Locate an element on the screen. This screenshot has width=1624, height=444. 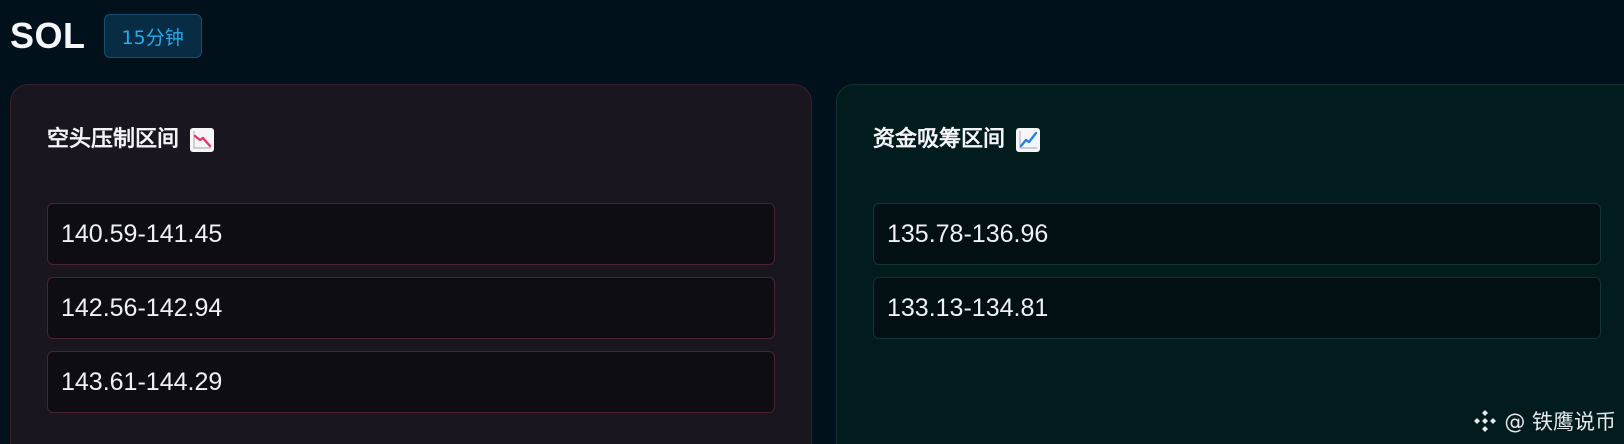
watermark-text: @ 铁鹰说币 is located at coordinates (1560, 422).